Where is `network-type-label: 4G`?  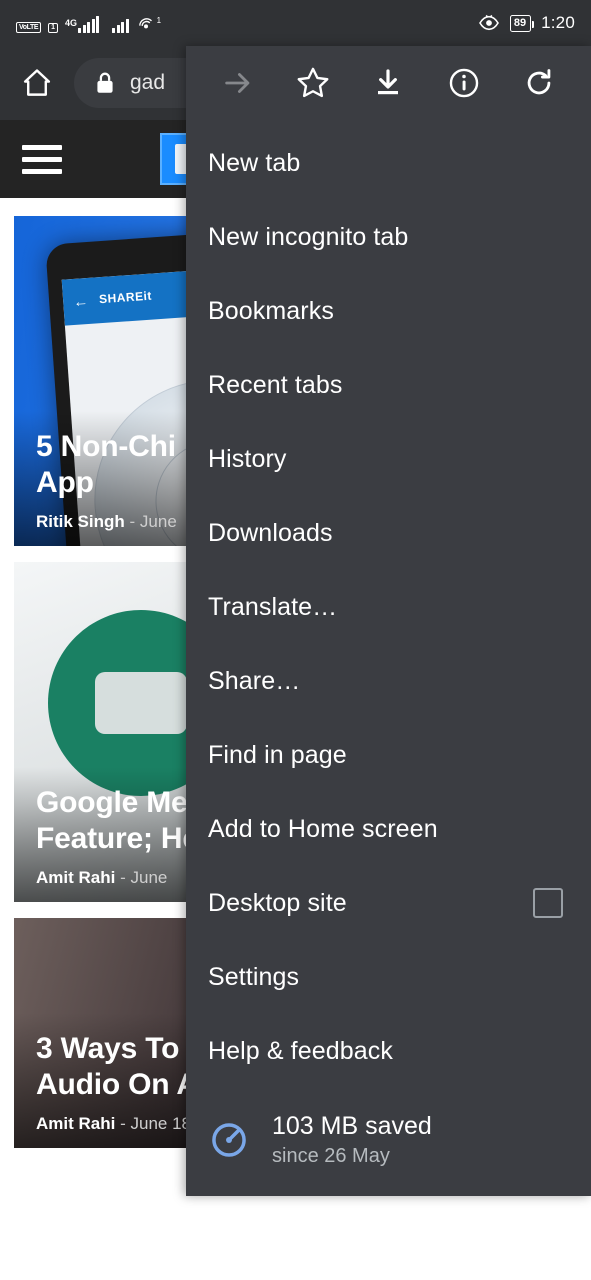
network-type-label: 4G is located at coordinates (71, 23).